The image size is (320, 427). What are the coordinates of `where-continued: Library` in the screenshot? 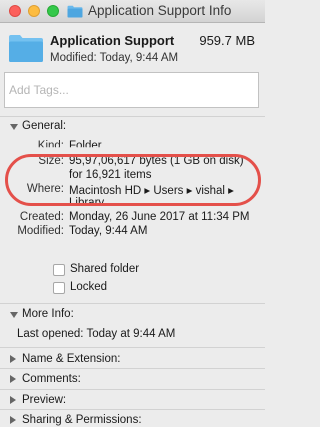 It's located at (87, 203).